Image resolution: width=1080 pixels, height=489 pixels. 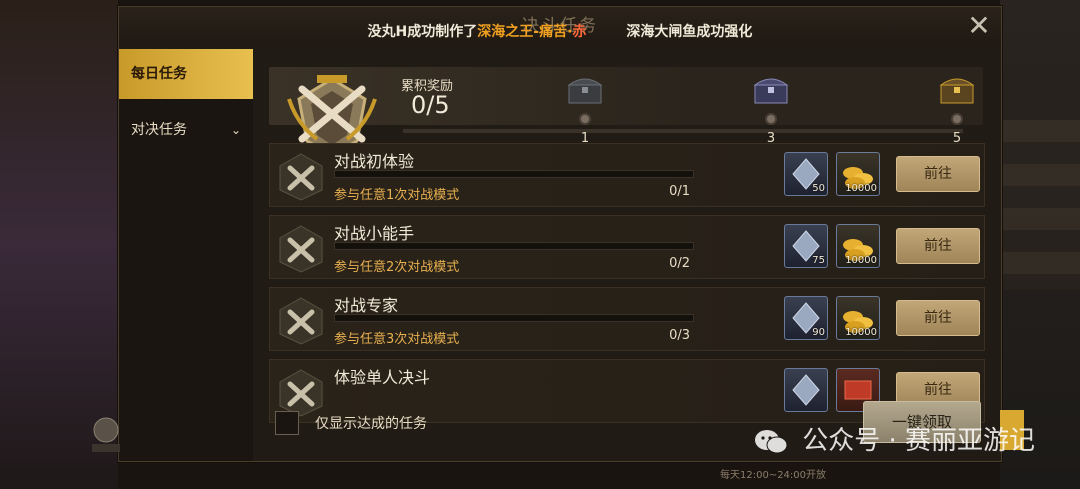 What do you see at coordinates (683, 131) in the screenshot?
I see `reward-progress-track` at bounding box center [683, 131].